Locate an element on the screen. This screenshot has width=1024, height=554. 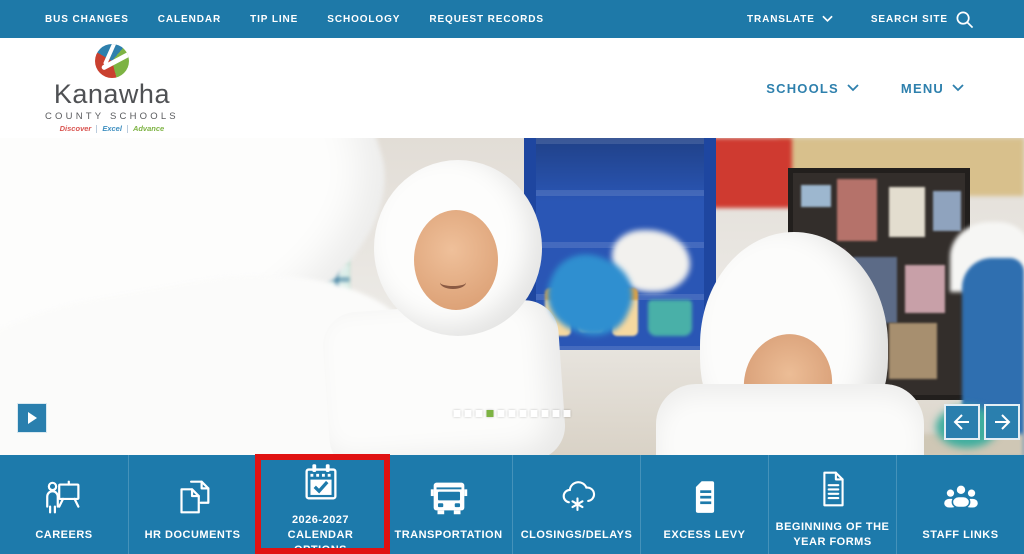
tagline-word: Discover is located at coordinates (75, 128).